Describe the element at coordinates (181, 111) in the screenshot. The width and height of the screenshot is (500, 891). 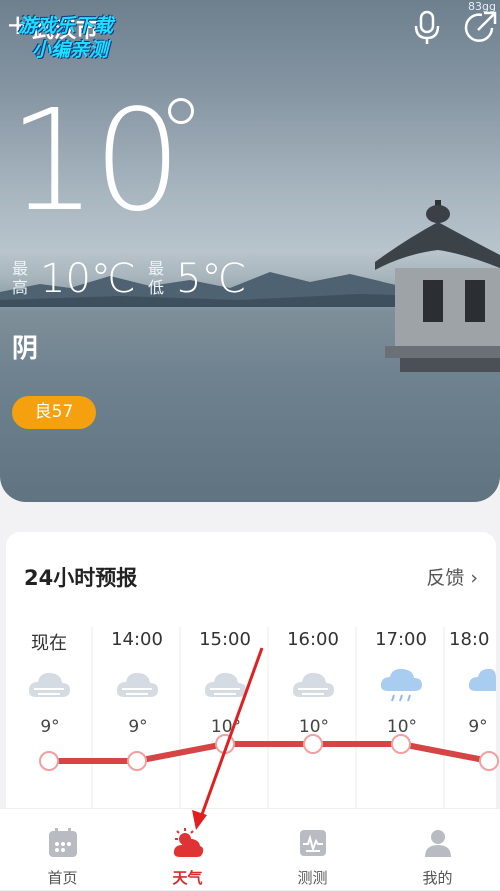
I see `degree-symbol` at that location.